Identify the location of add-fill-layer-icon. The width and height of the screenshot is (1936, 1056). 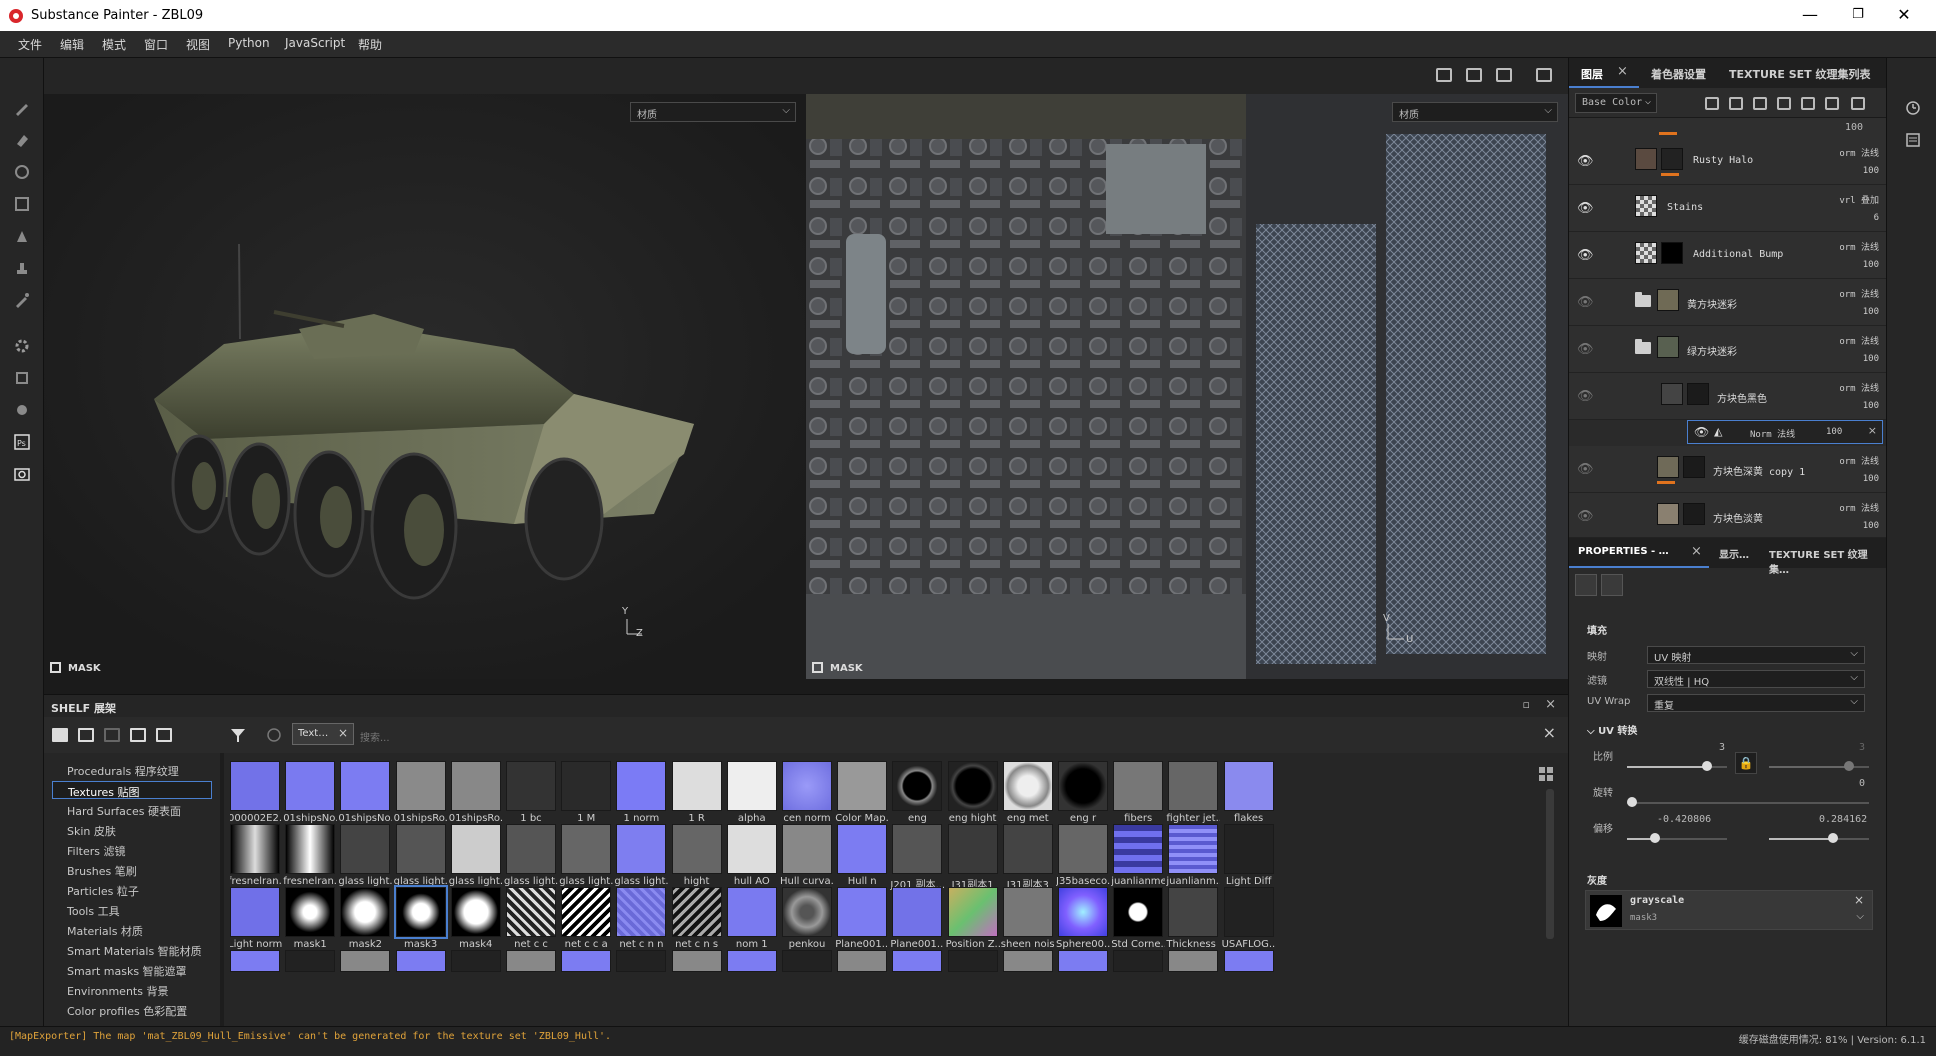
(1784, 103).